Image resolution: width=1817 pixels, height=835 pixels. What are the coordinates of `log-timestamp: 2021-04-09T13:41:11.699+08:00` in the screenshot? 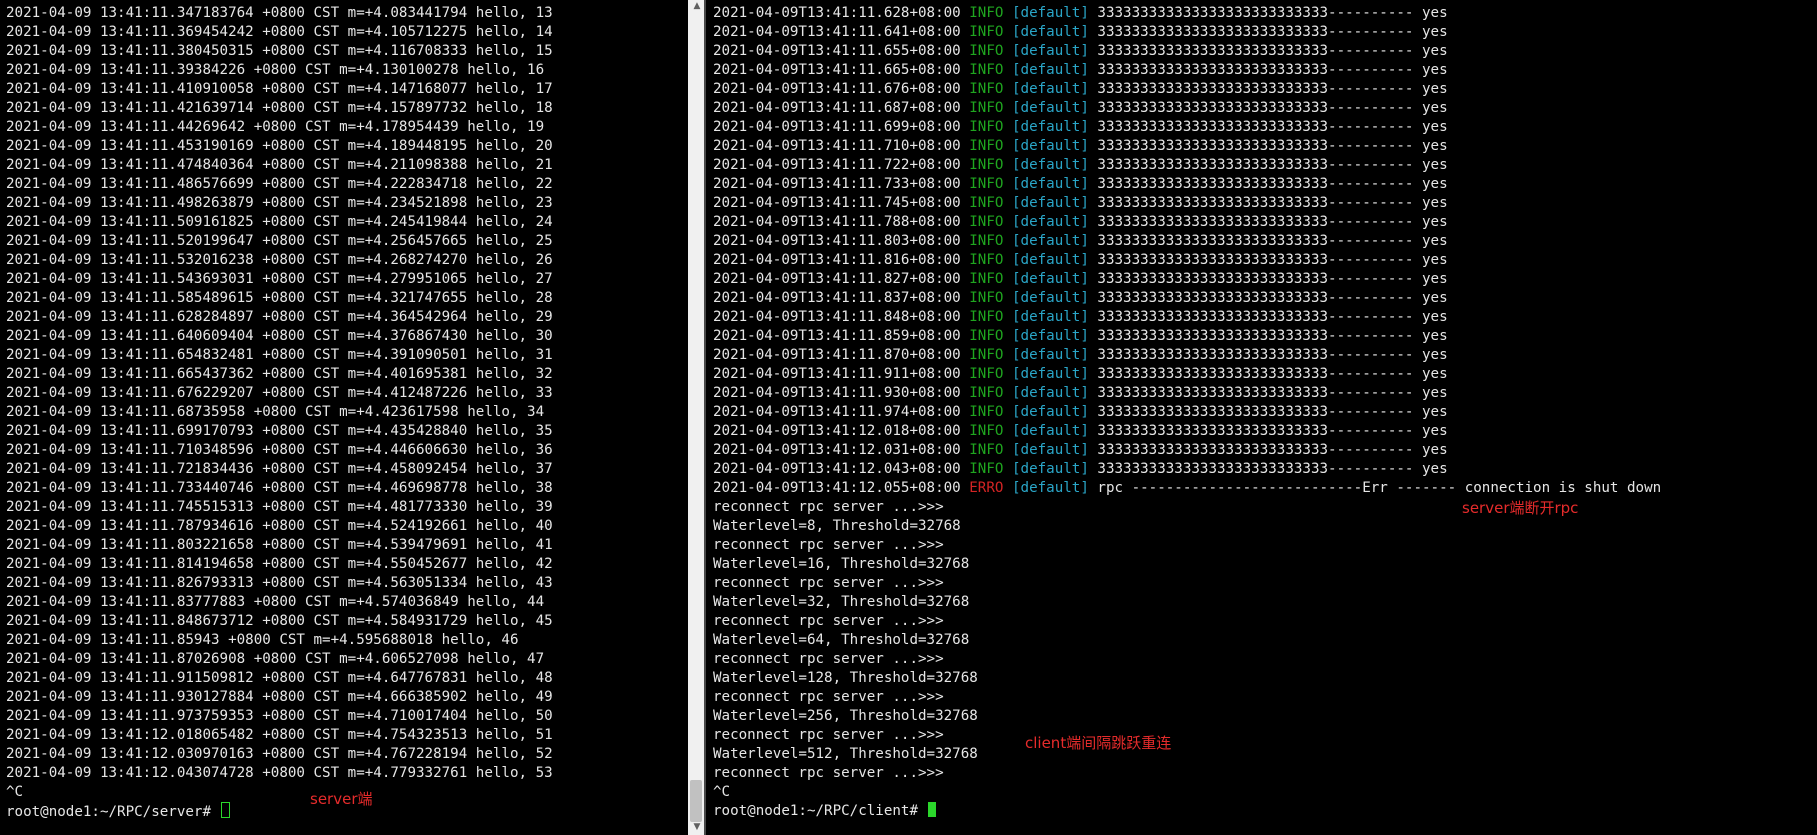 It's located at (837, 127).